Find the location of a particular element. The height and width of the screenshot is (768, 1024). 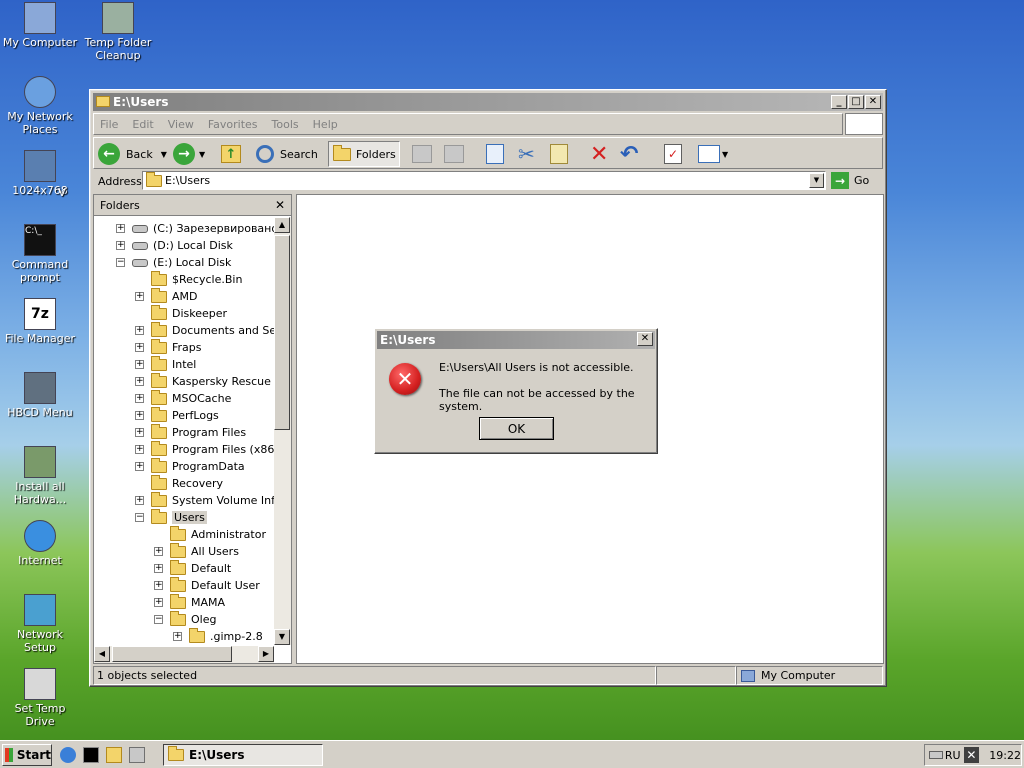

dialog-titlebar: E:\Users ✕ is located at coordinates (516, 340).